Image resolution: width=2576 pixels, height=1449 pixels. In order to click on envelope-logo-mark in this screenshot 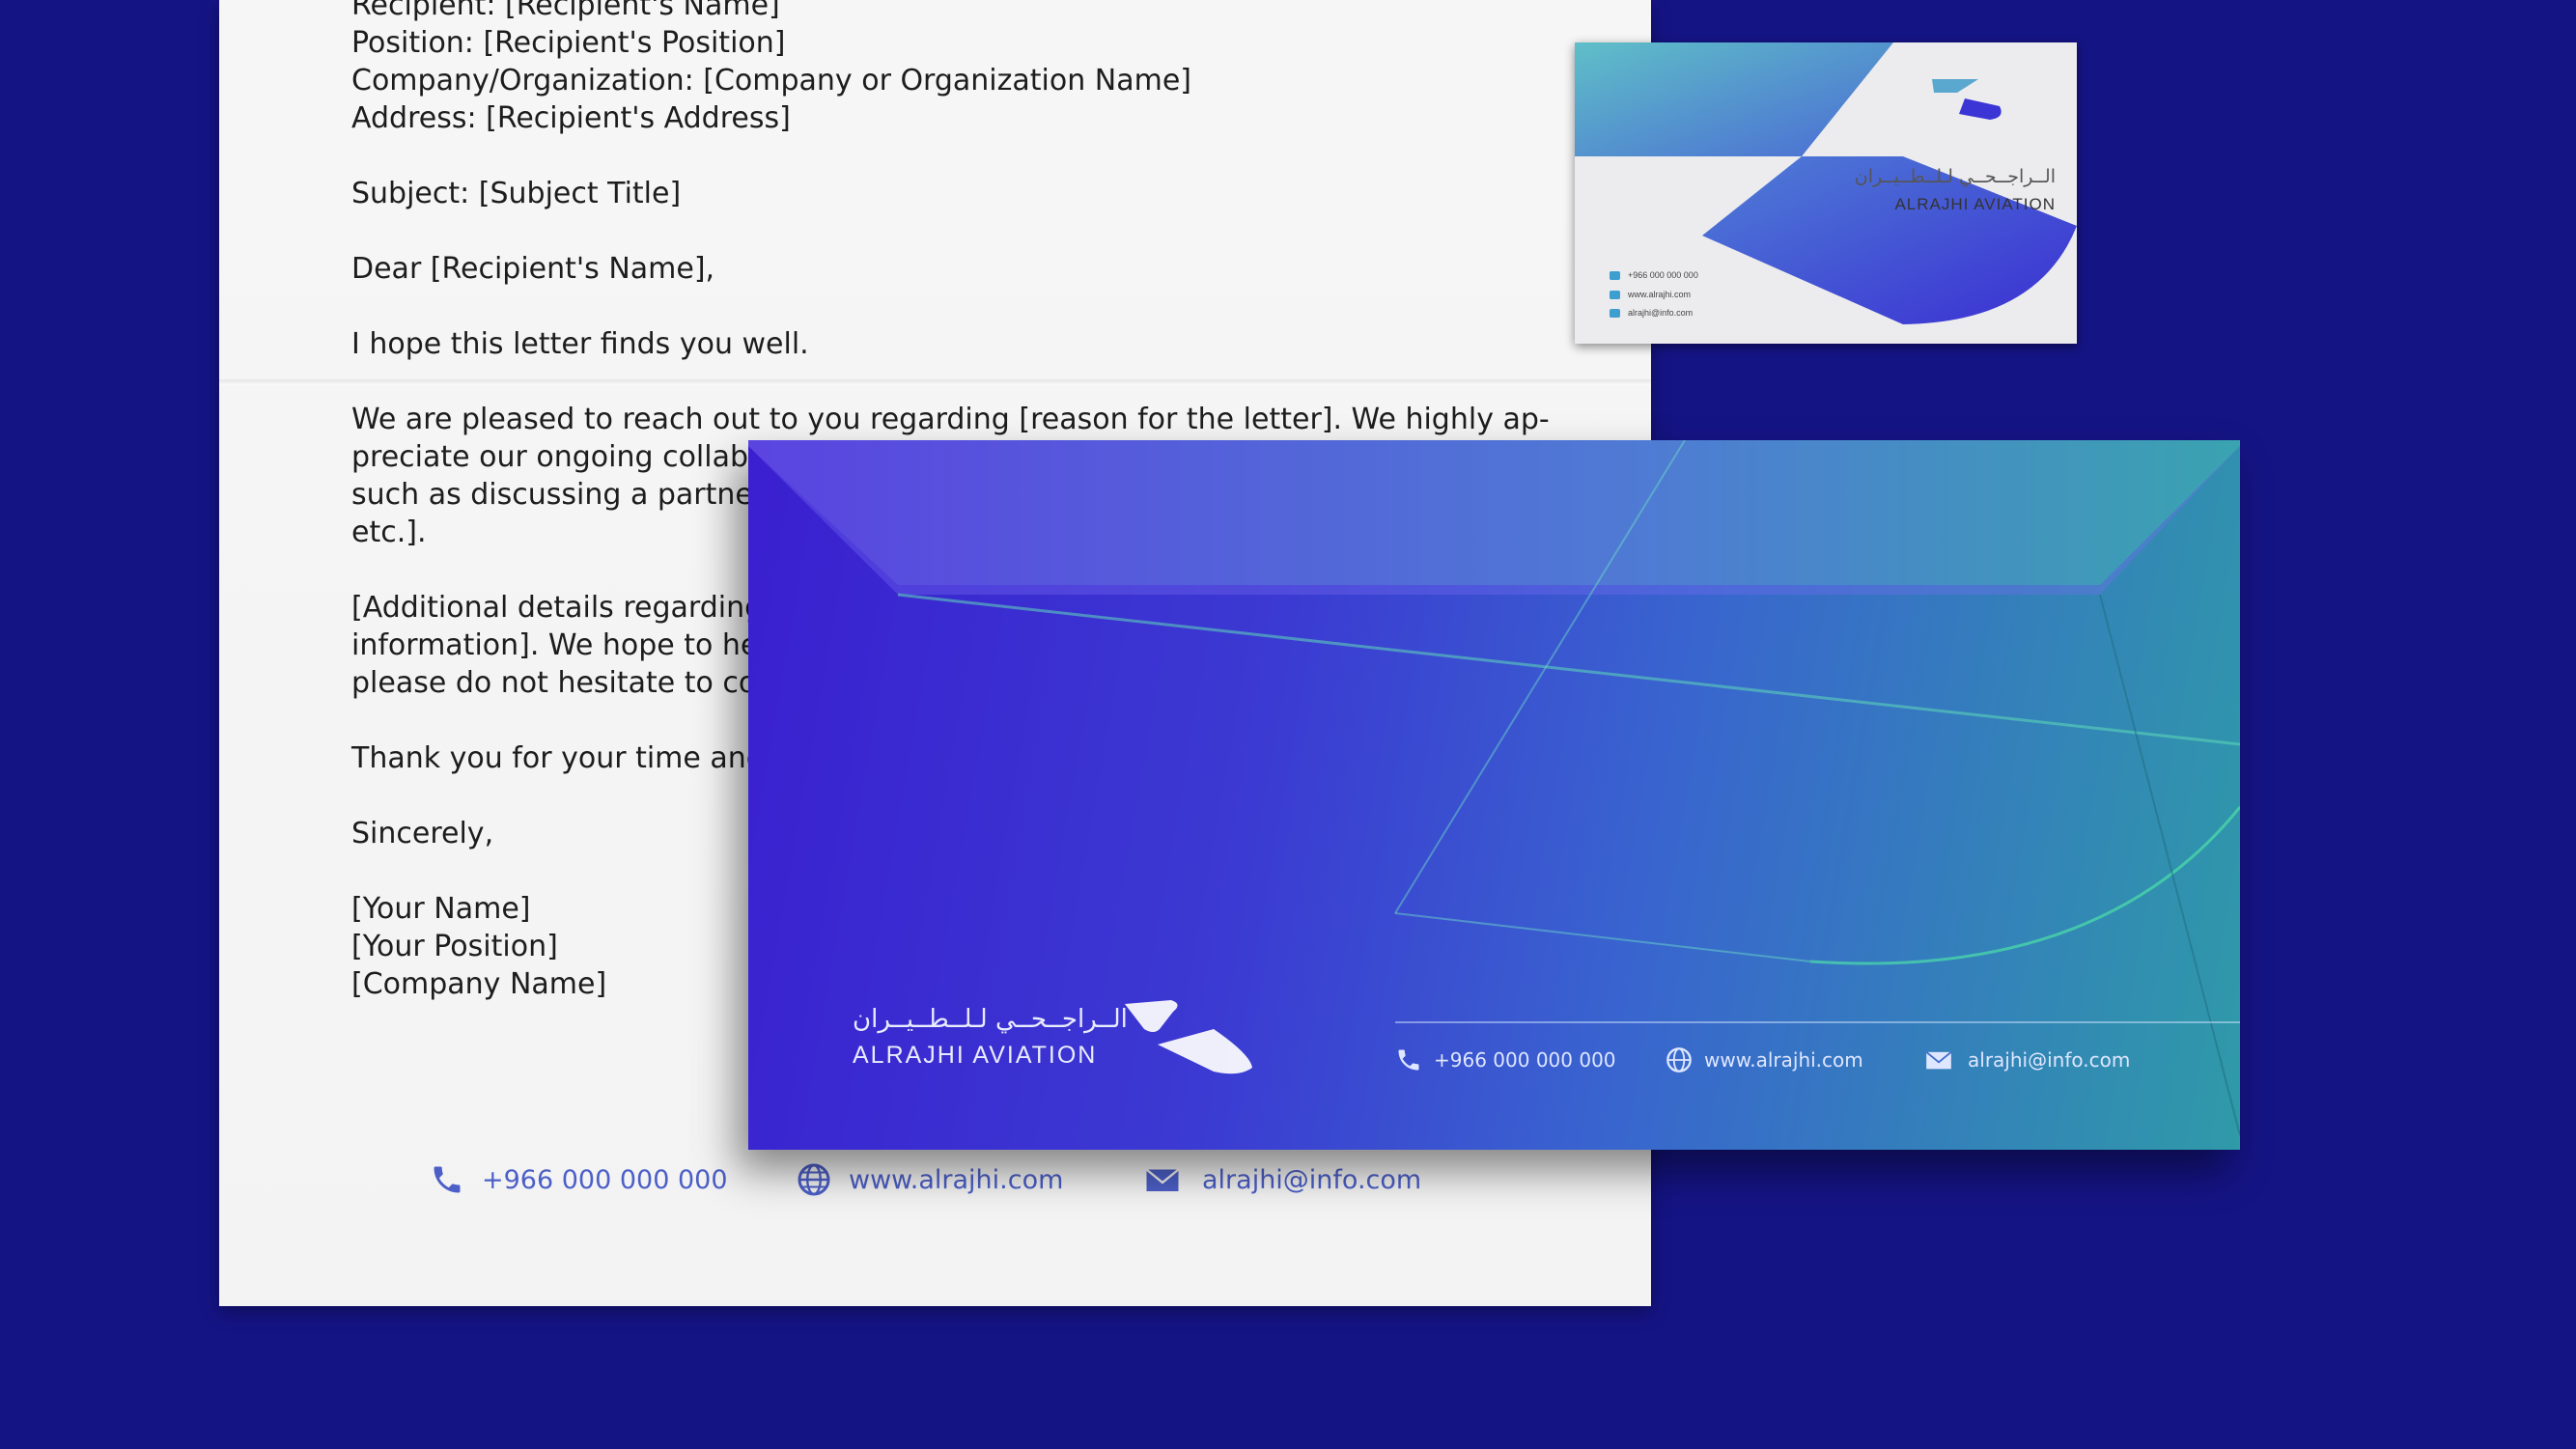, I will do `click(1189, 1037)`.